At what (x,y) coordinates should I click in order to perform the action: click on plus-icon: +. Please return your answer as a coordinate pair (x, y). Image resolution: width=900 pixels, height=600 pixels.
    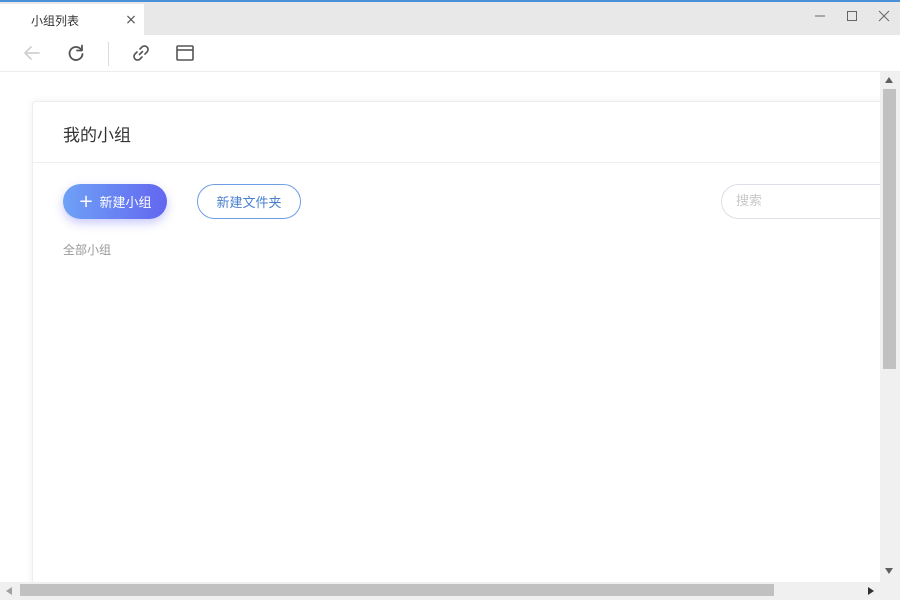
    Looking at the image, I should click on (86, 201).